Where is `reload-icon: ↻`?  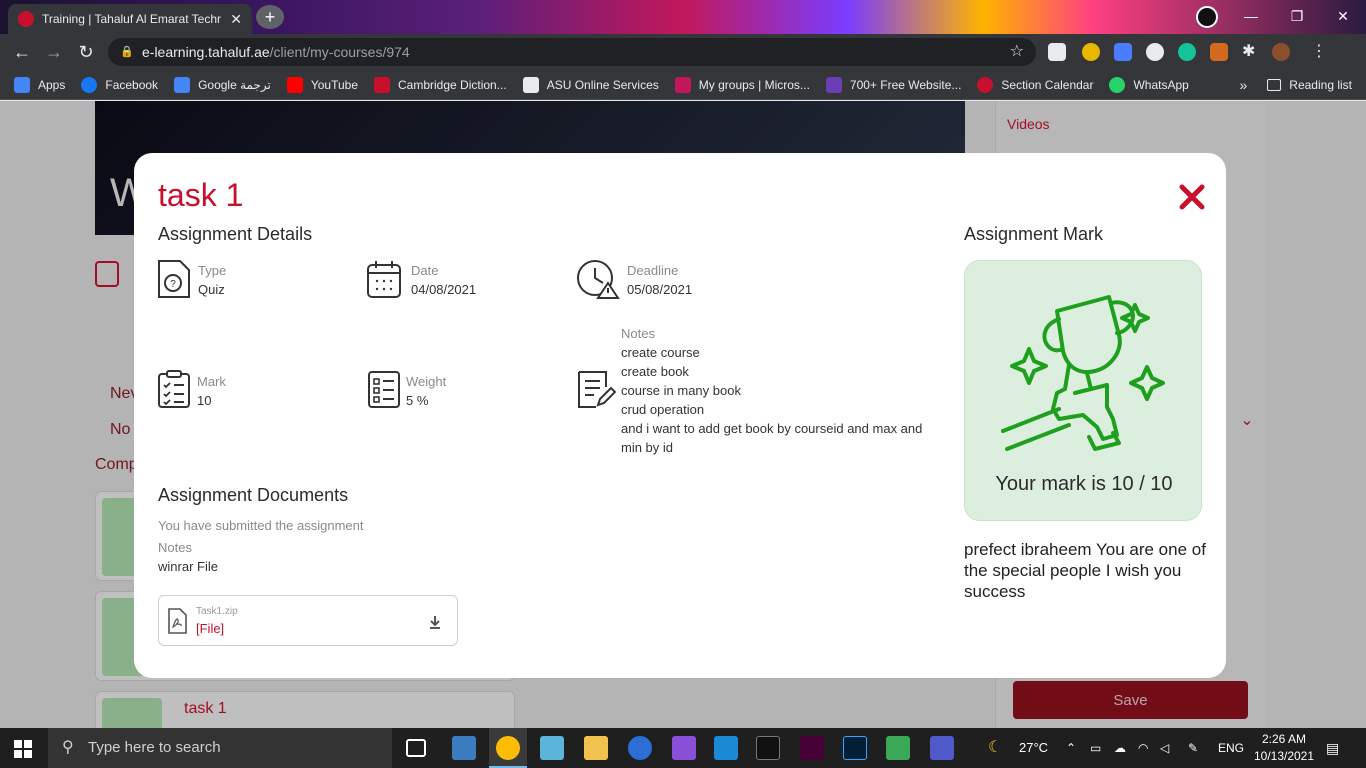 reload-icon: ↻ is located at coordinates (86, 52).